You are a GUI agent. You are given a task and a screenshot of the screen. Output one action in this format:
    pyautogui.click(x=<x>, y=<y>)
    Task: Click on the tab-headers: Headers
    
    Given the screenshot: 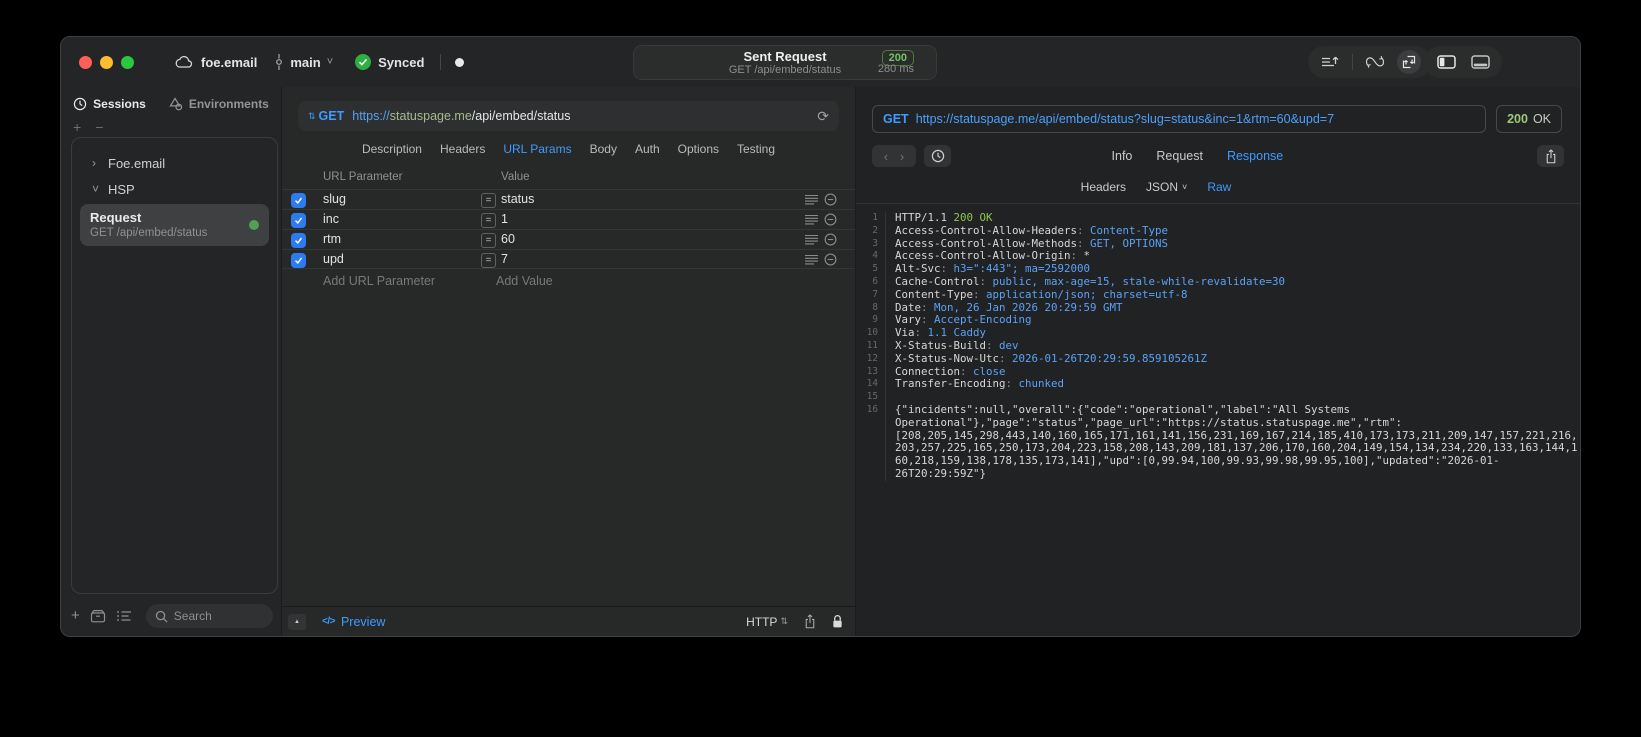 What is the action you would take?
    pyautogui.click(x=462, y=149)
    